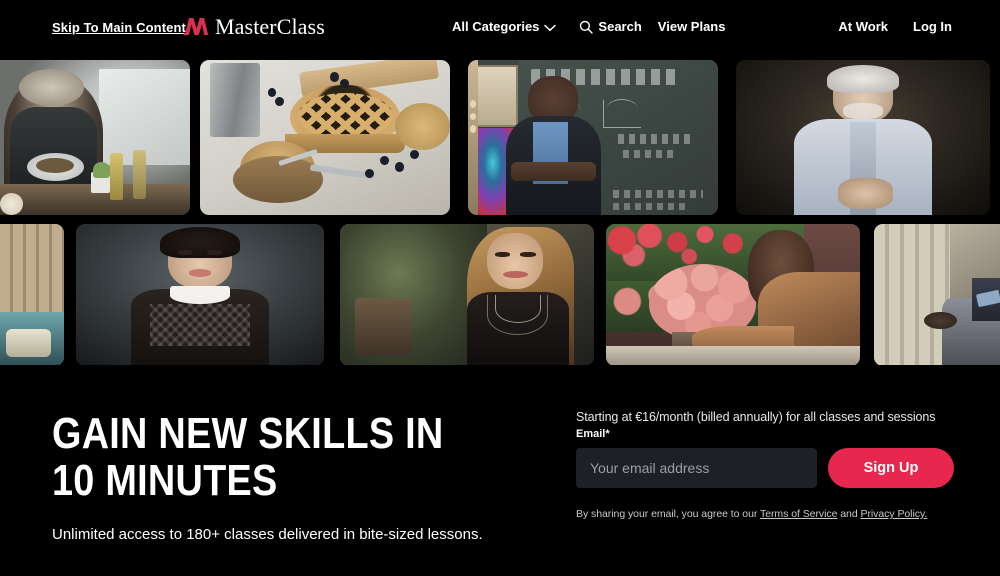 The height and width of the screenshot is (576, 1000). I want to click on masterclass-logo-text: MasterClass, so click(270, 26).